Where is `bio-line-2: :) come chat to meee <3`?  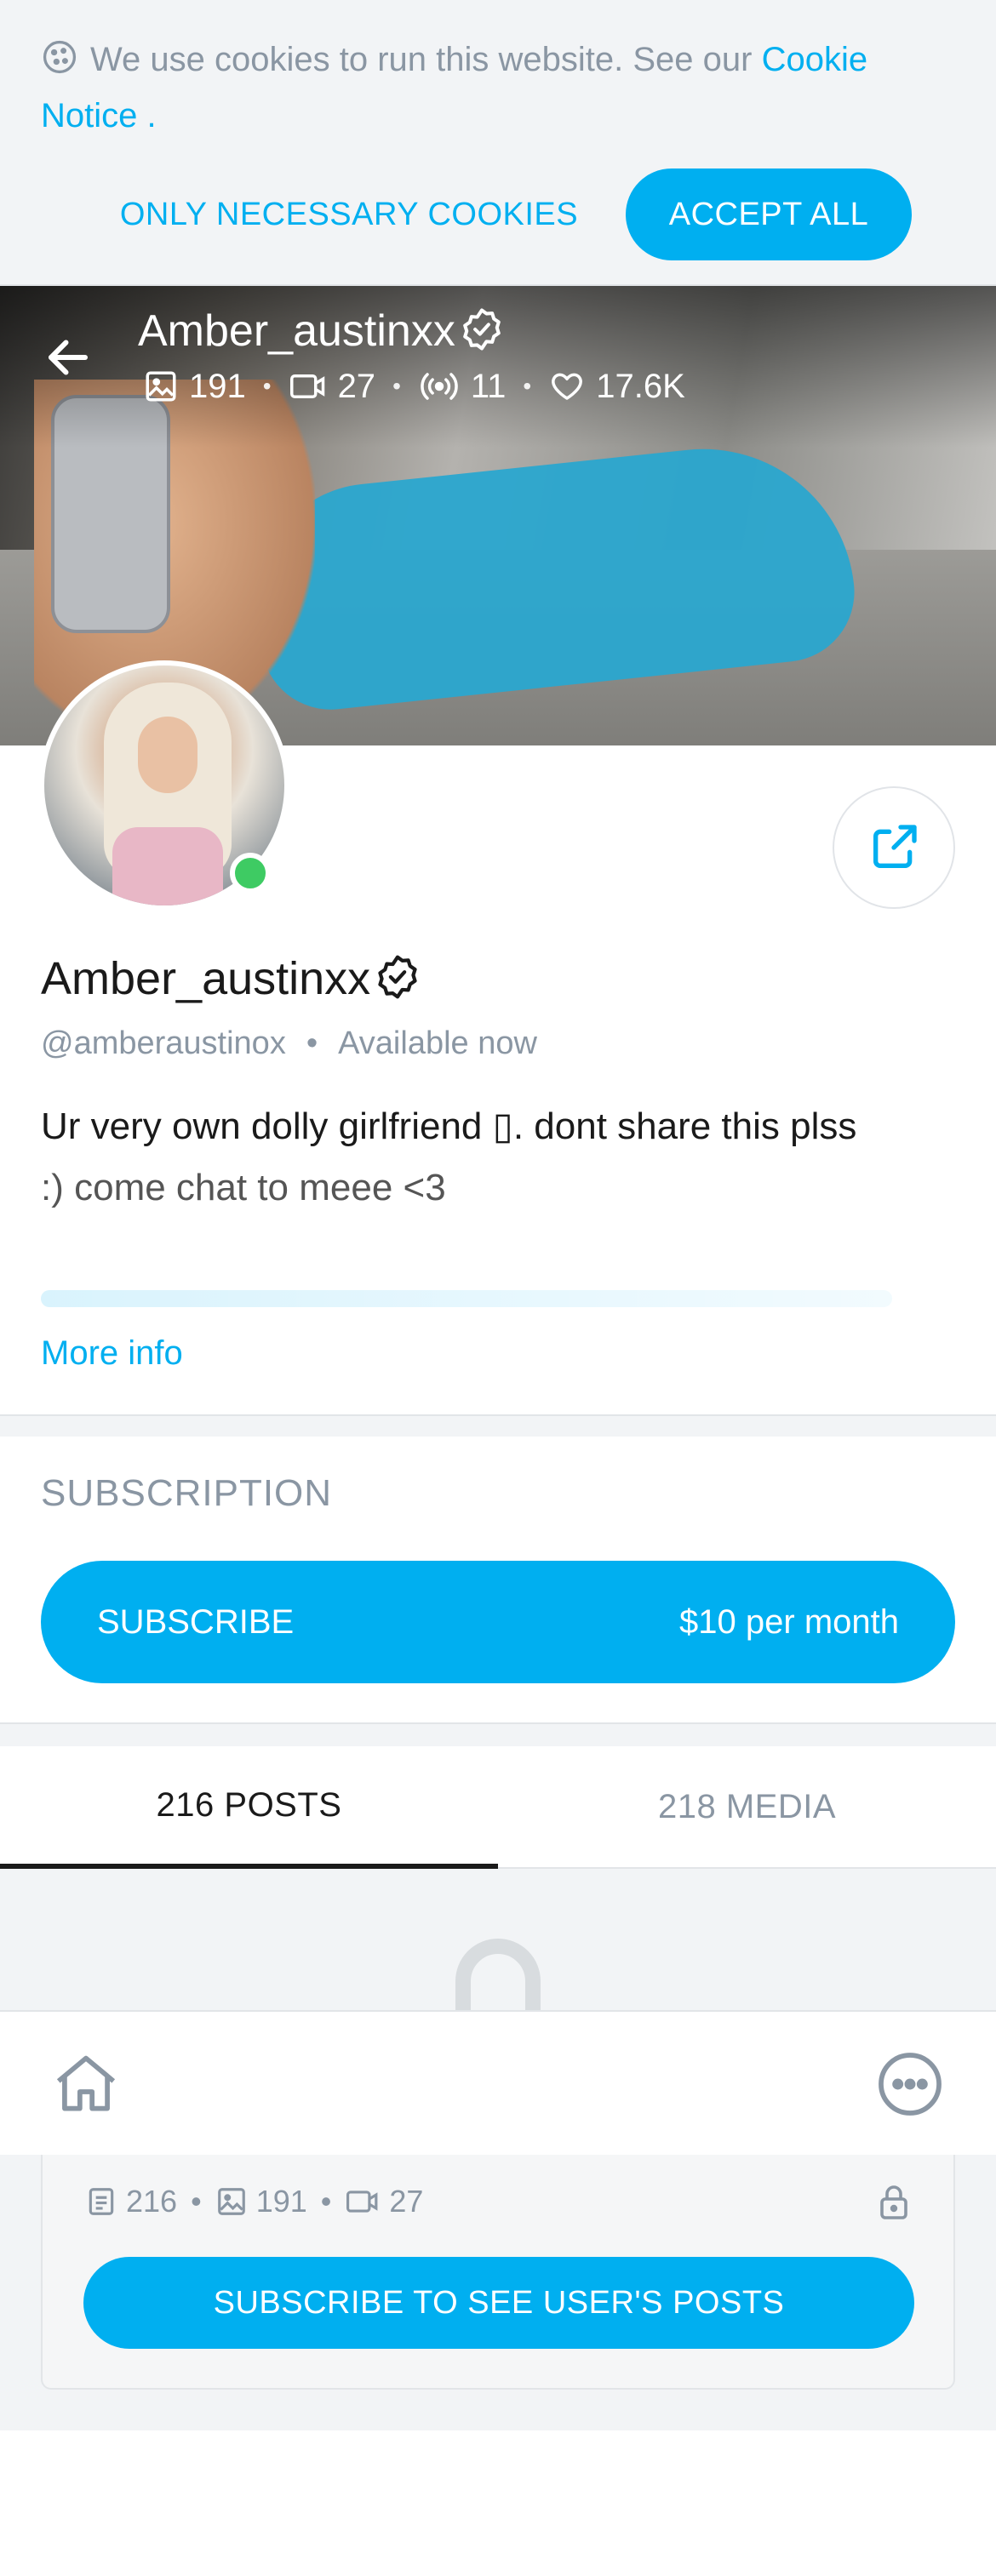 bio-line-2: :) come chat to meee <3 is located at coordinates (243, 1187).